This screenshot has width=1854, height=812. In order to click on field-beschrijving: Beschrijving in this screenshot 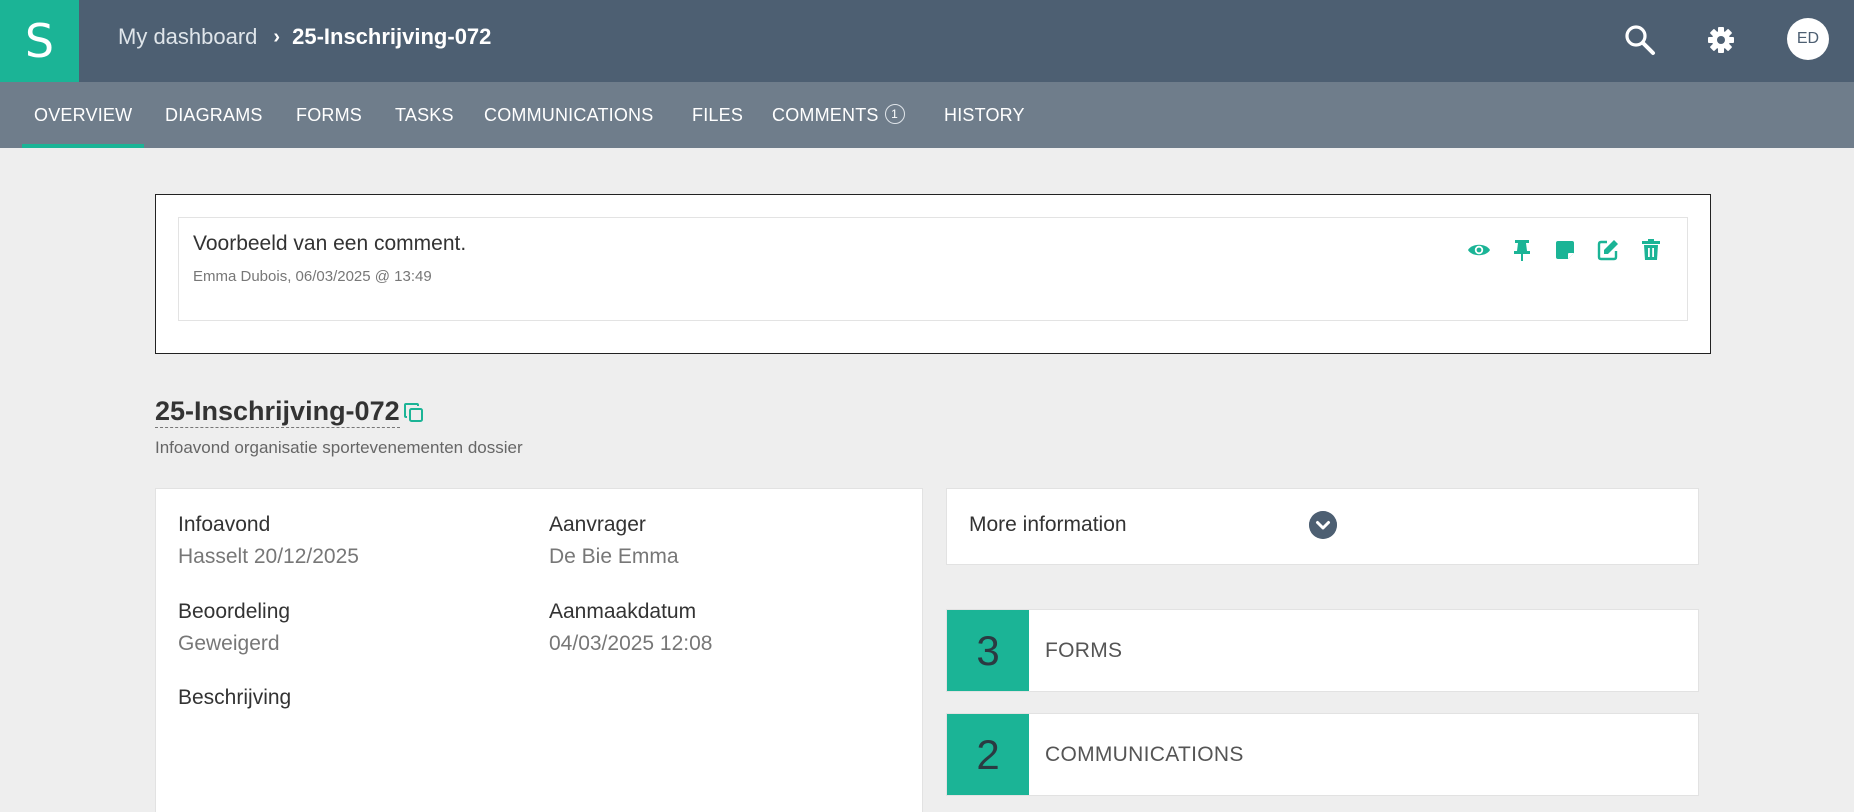, I will do `click(234, 698)`.